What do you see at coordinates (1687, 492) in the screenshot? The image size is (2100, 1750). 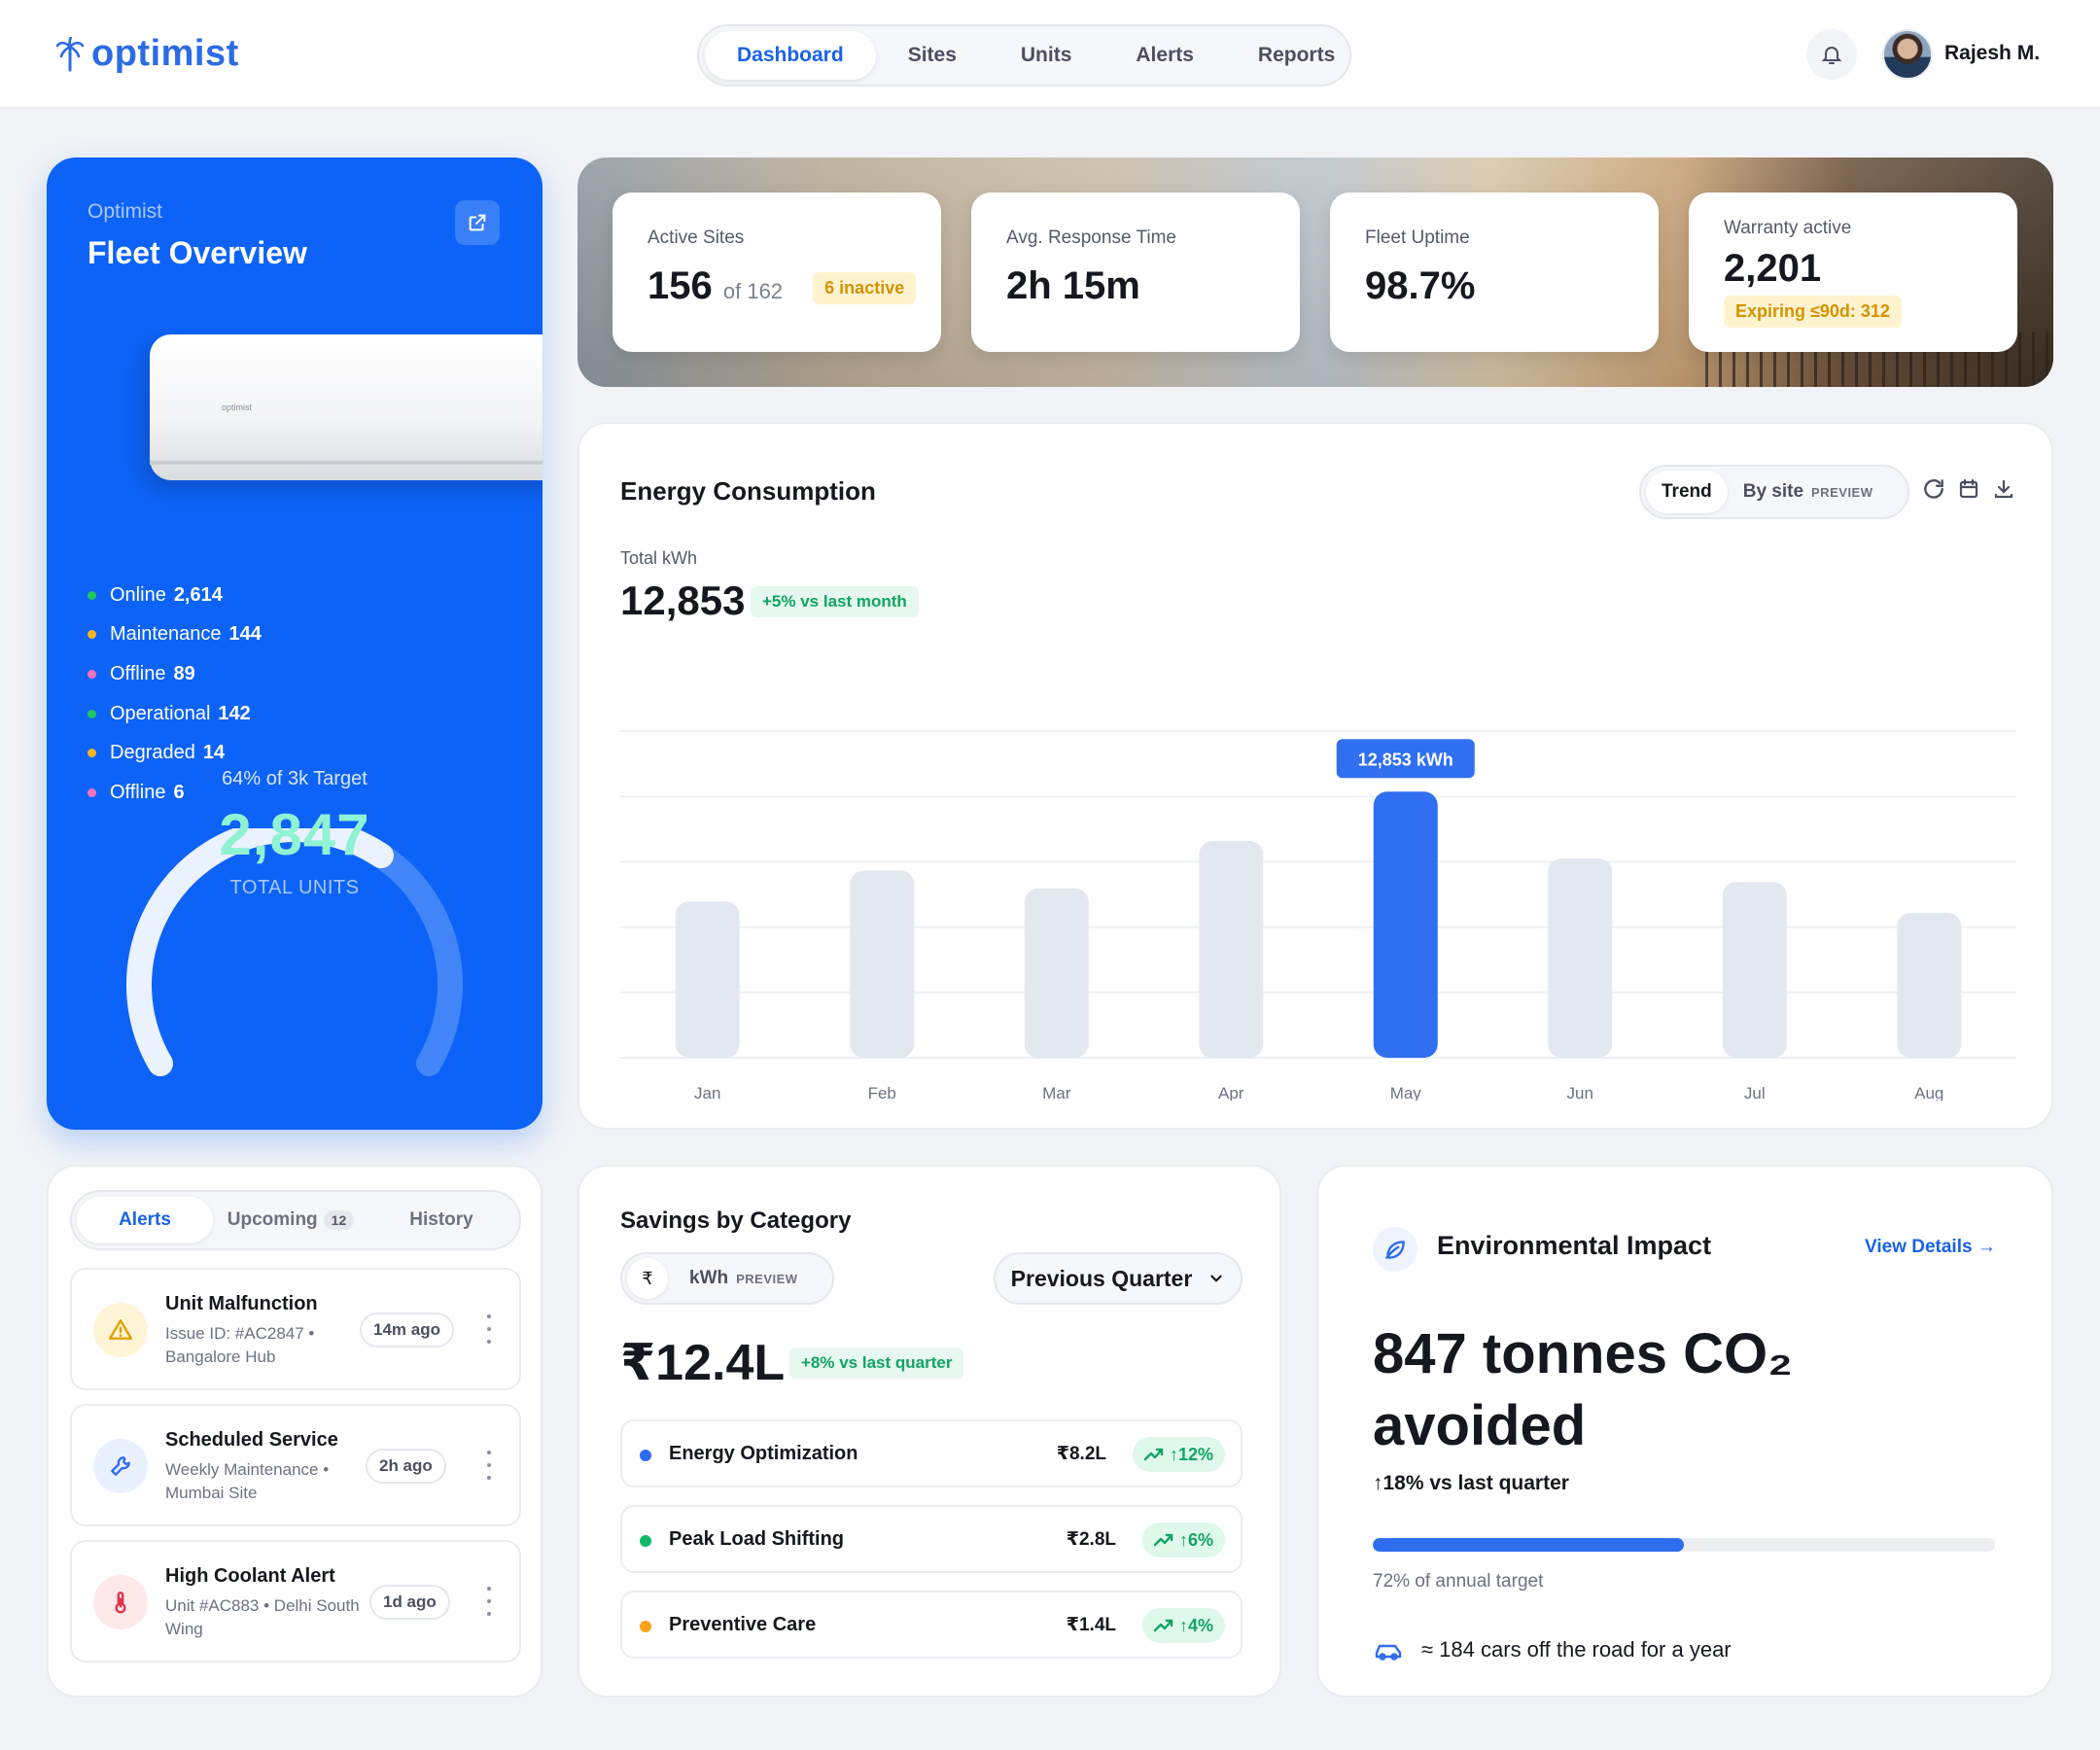 I see `toggle-trend: Trend` at bounding box center [1687, 492].